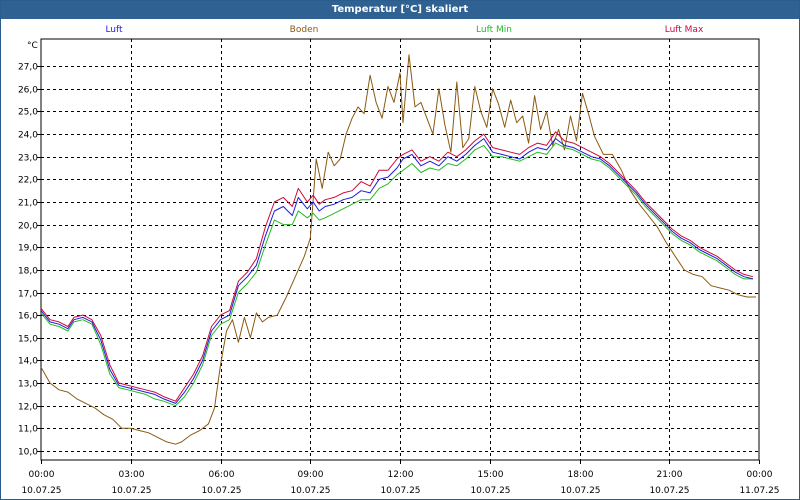  I want to click on x-tick-time: 06:00, so click(222, 475).